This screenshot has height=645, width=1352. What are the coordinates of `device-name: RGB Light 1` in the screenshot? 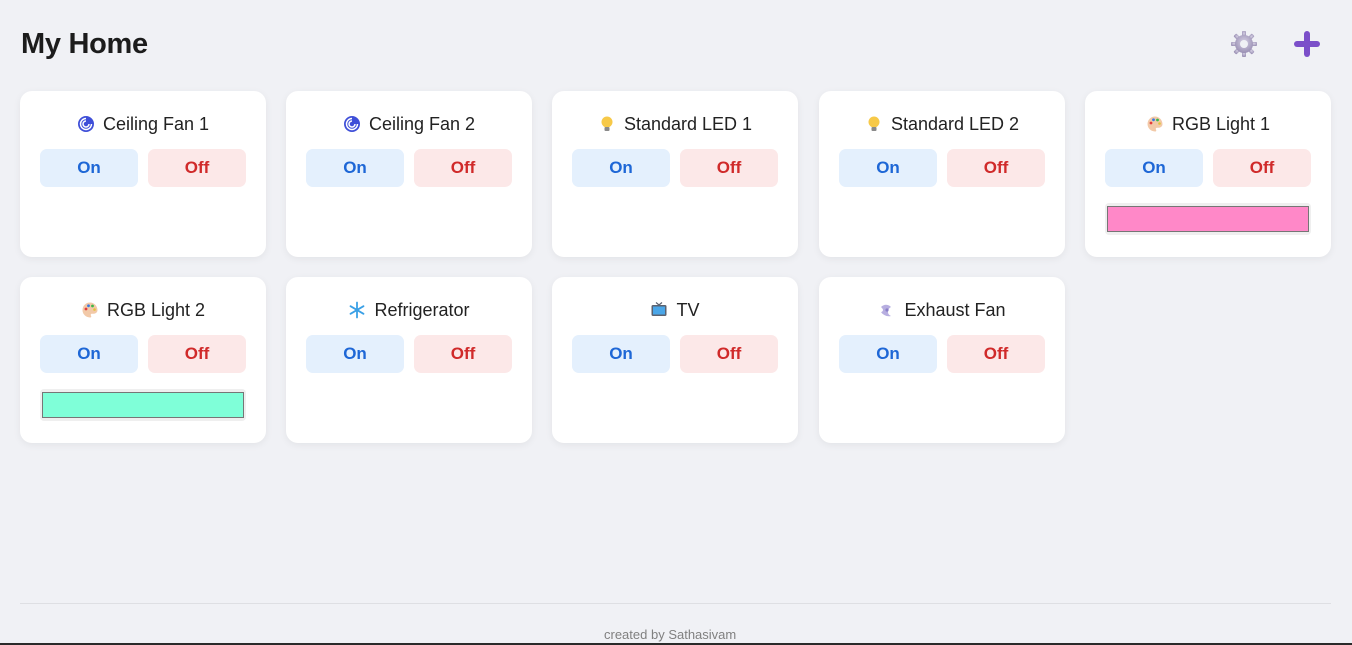 It's located at (1221, 123).